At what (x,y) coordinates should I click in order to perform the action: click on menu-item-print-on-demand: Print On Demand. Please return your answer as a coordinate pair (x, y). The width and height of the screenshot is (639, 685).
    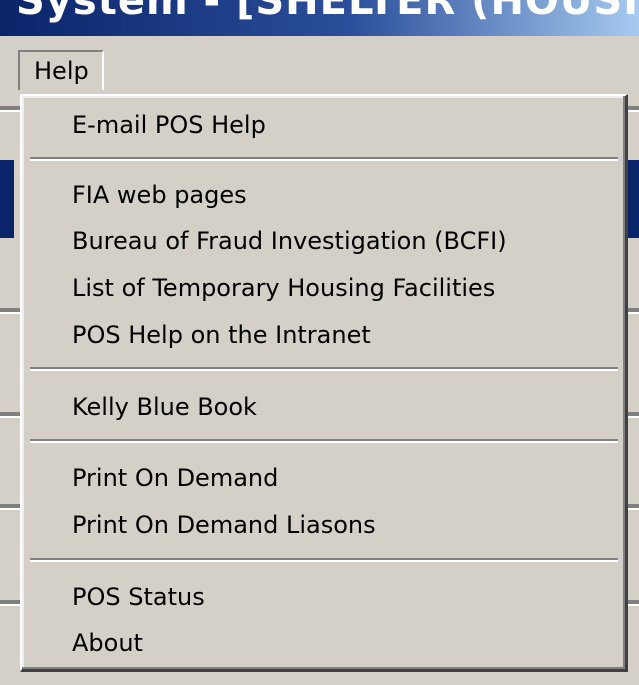
    Looking at the image, I should click on (175, 478).